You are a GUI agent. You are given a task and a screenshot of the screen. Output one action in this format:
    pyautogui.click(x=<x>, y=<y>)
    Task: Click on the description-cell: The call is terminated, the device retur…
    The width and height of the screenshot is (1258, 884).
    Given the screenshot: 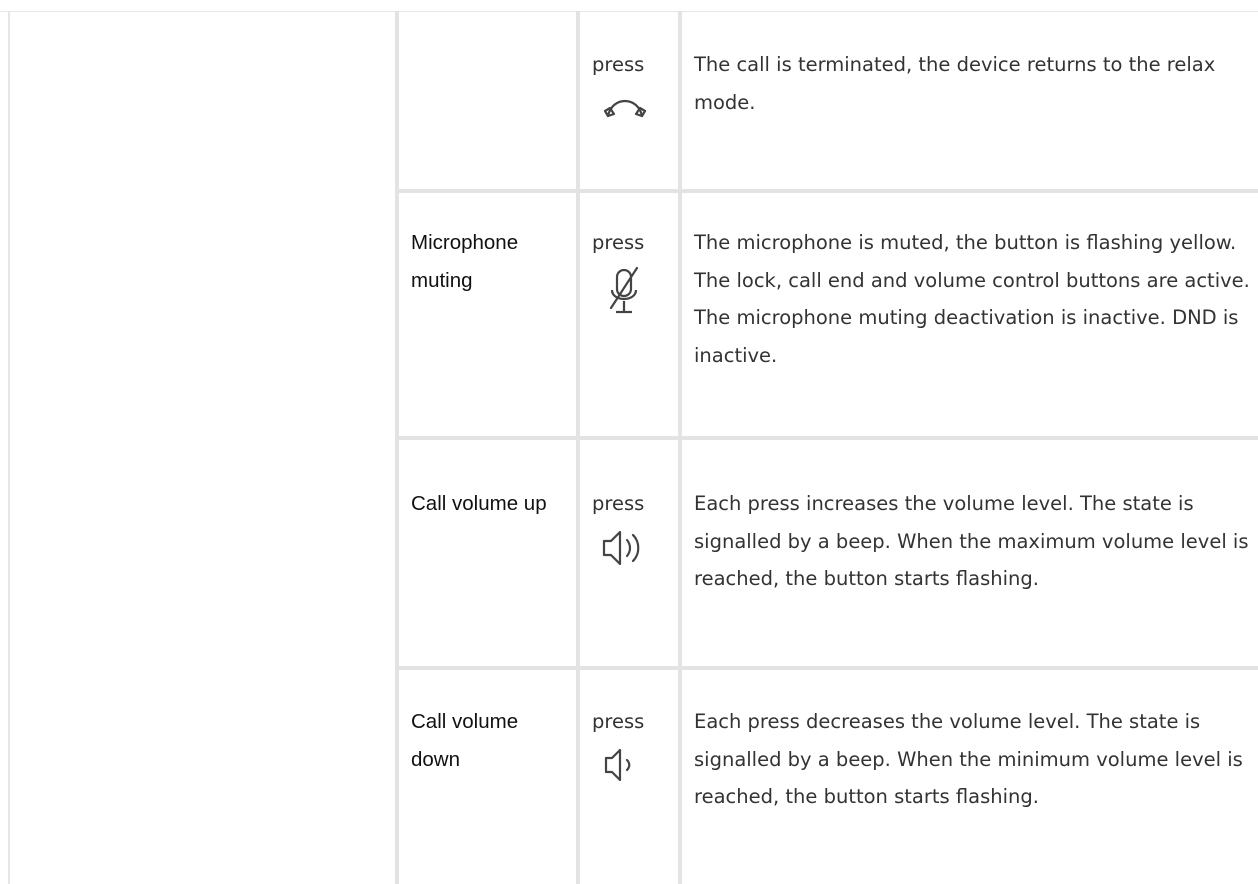 What is the action you would take?
    pyautogui.click(x=955, y=83)
    